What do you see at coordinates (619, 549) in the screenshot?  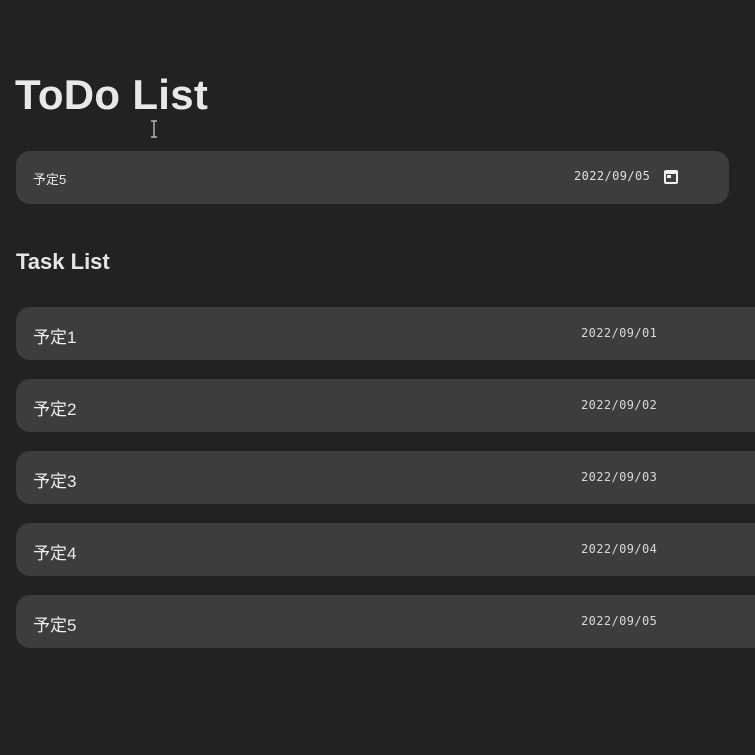 I see `task-date: 2022/09/04` at bounding box center [619, 549].